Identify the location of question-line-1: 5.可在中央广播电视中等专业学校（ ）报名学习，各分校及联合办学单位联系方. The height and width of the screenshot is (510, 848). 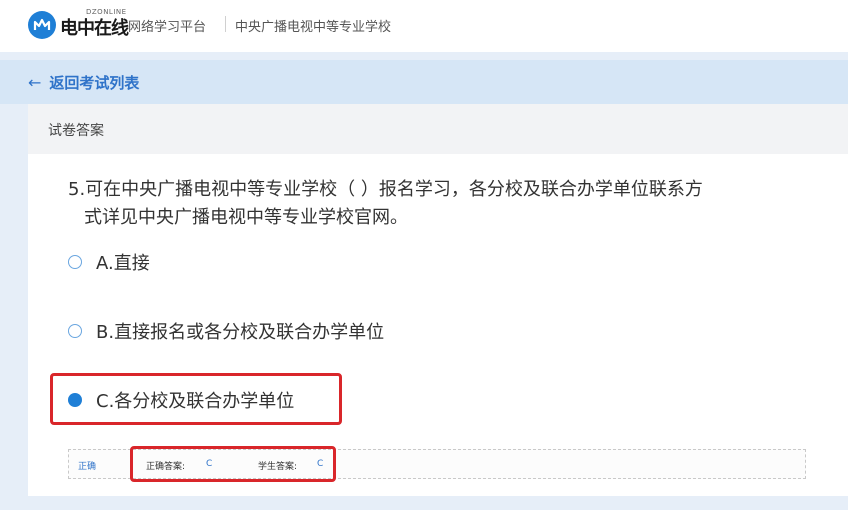
(385, 189).